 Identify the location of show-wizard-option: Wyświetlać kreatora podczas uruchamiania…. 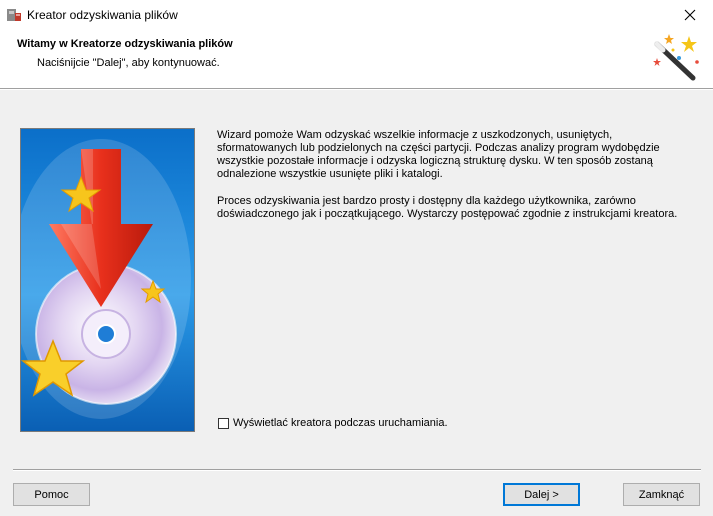
(333, 423).